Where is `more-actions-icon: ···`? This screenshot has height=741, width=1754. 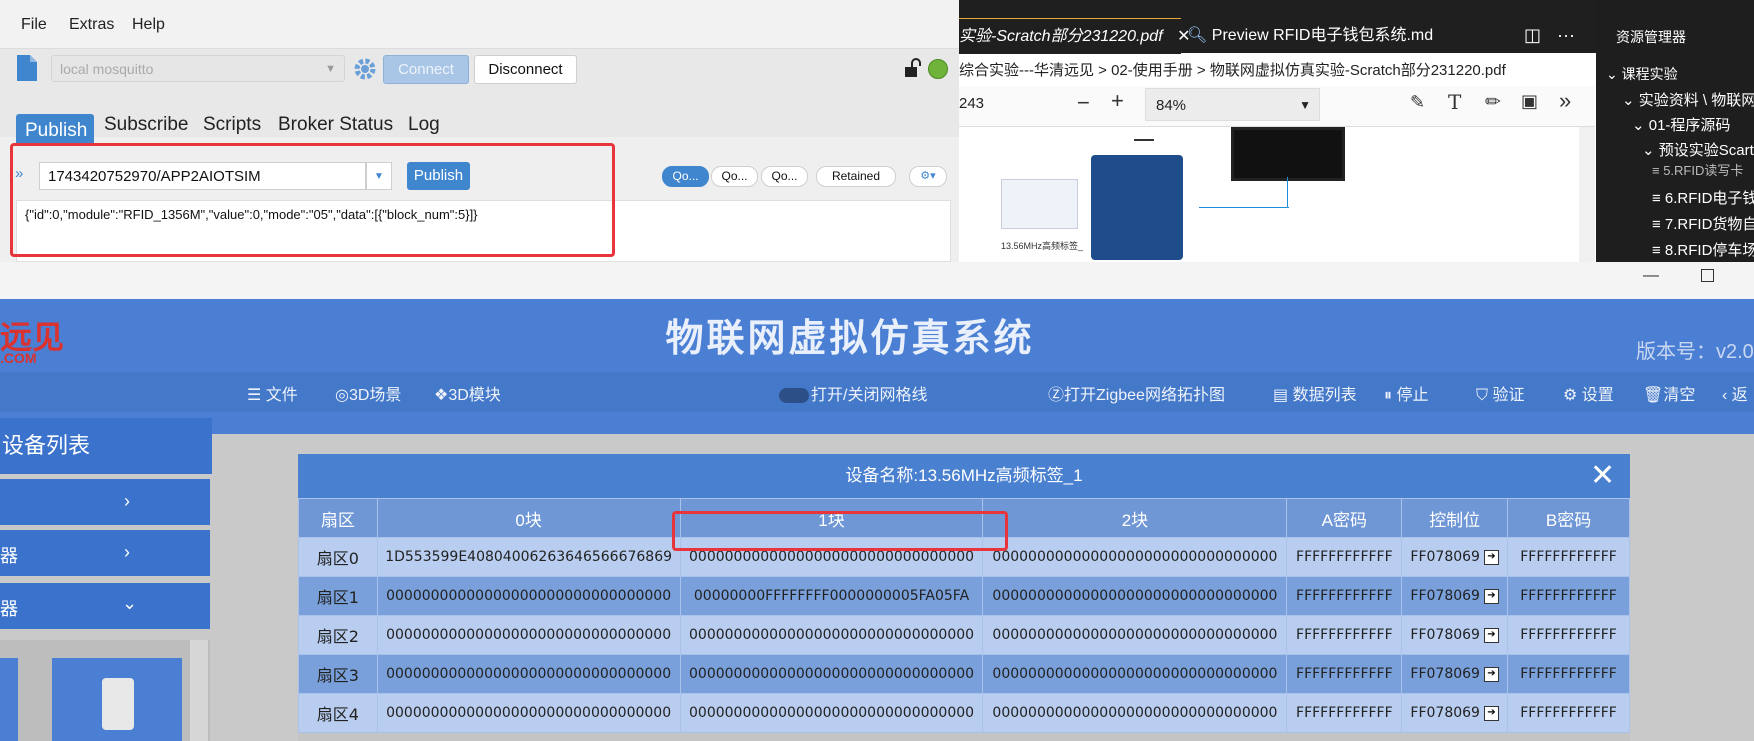
more-actions-icon: ··· is located at coordinates (1566, 35).